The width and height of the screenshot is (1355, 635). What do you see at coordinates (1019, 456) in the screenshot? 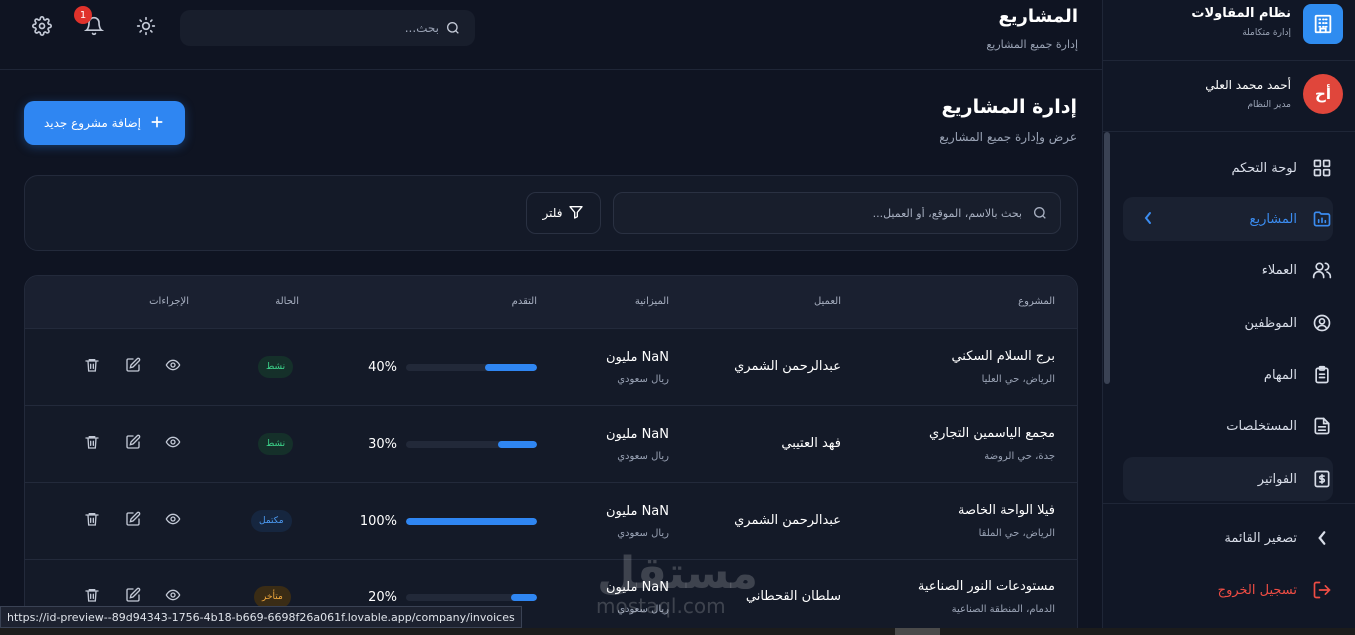
I see `project-location: جدة، حي الروضة` at bounding box center [1019, 456].